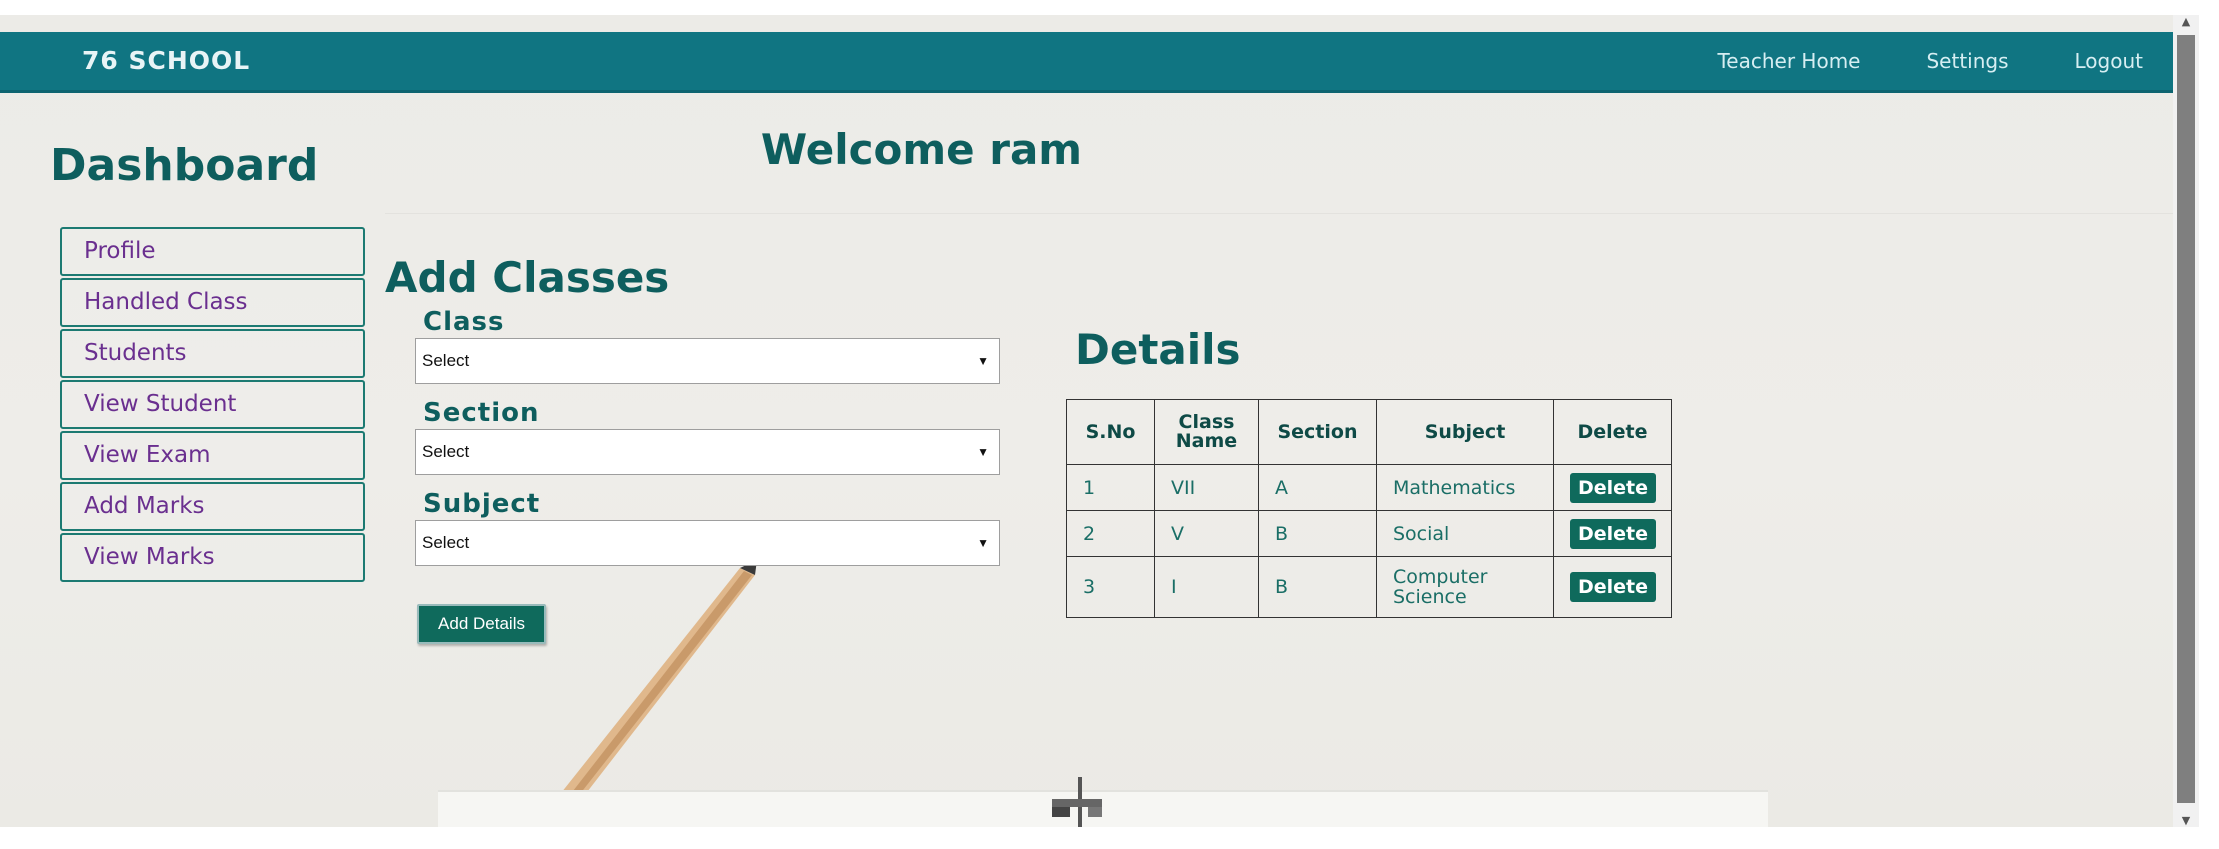  I want to click on nav-settings: Settings, so click(1967, 61).